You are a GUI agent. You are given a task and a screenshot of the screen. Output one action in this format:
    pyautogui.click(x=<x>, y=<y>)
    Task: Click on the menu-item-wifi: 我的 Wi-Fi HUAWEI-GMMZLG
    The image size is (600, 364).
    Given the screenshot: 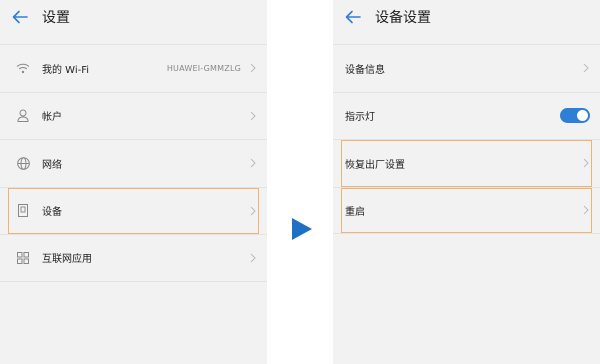 What is the action you would take?
    pyautogui.click(x=133, y=68)
    